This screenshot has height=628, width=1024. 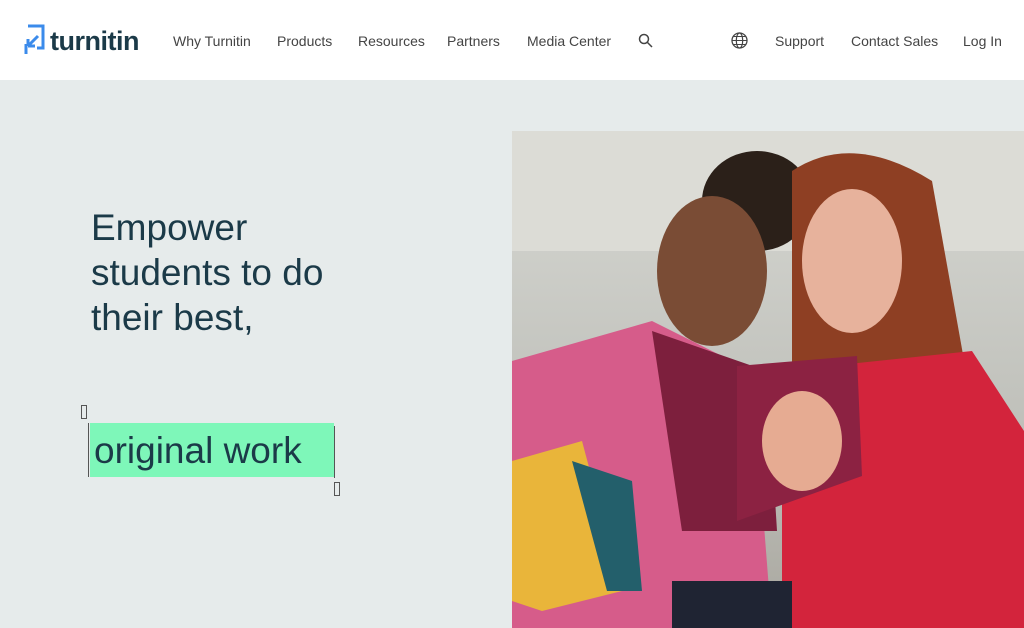 I want to click on logo-icon, so click(x=34, y=39).